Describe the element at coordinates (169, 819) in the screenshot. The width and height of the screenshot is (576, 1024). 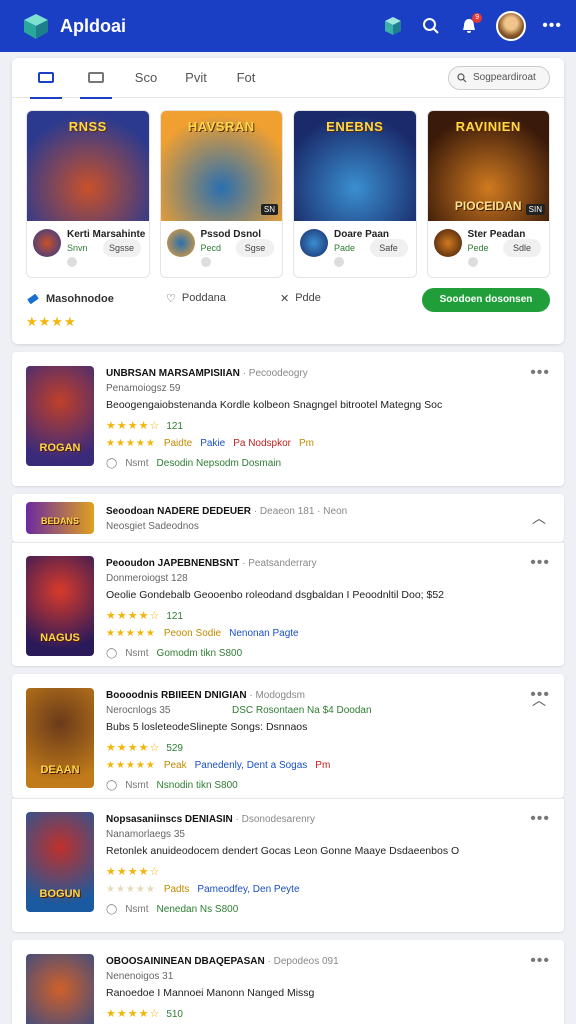
I see `item-title-text: Nopsasaniinscs DENIASIN` at that location.